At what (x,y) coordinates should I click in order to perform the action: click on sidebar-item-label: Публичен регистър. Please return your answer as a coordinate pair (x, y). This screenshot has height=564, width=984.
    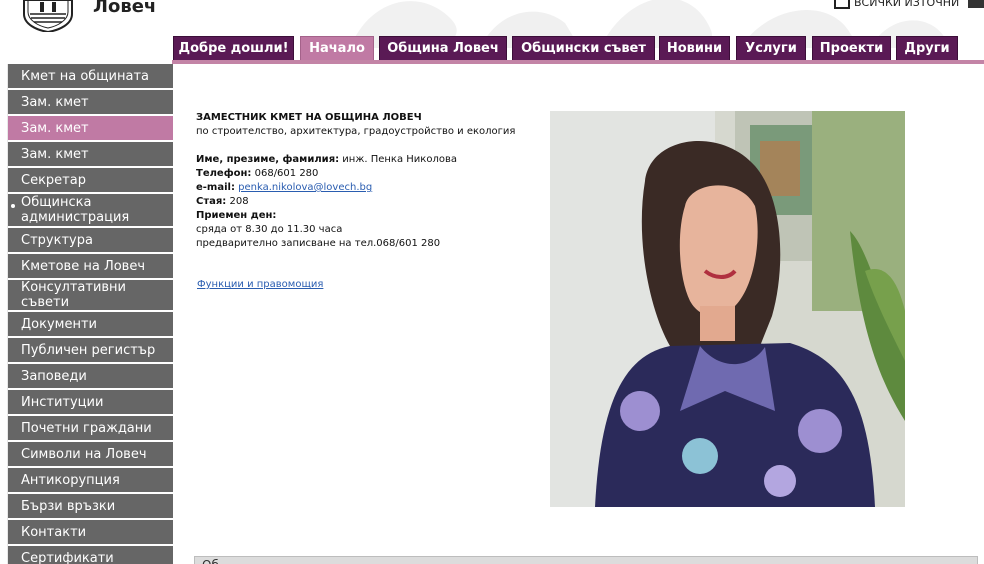
    Looking at the image, I should click on (88, 350).